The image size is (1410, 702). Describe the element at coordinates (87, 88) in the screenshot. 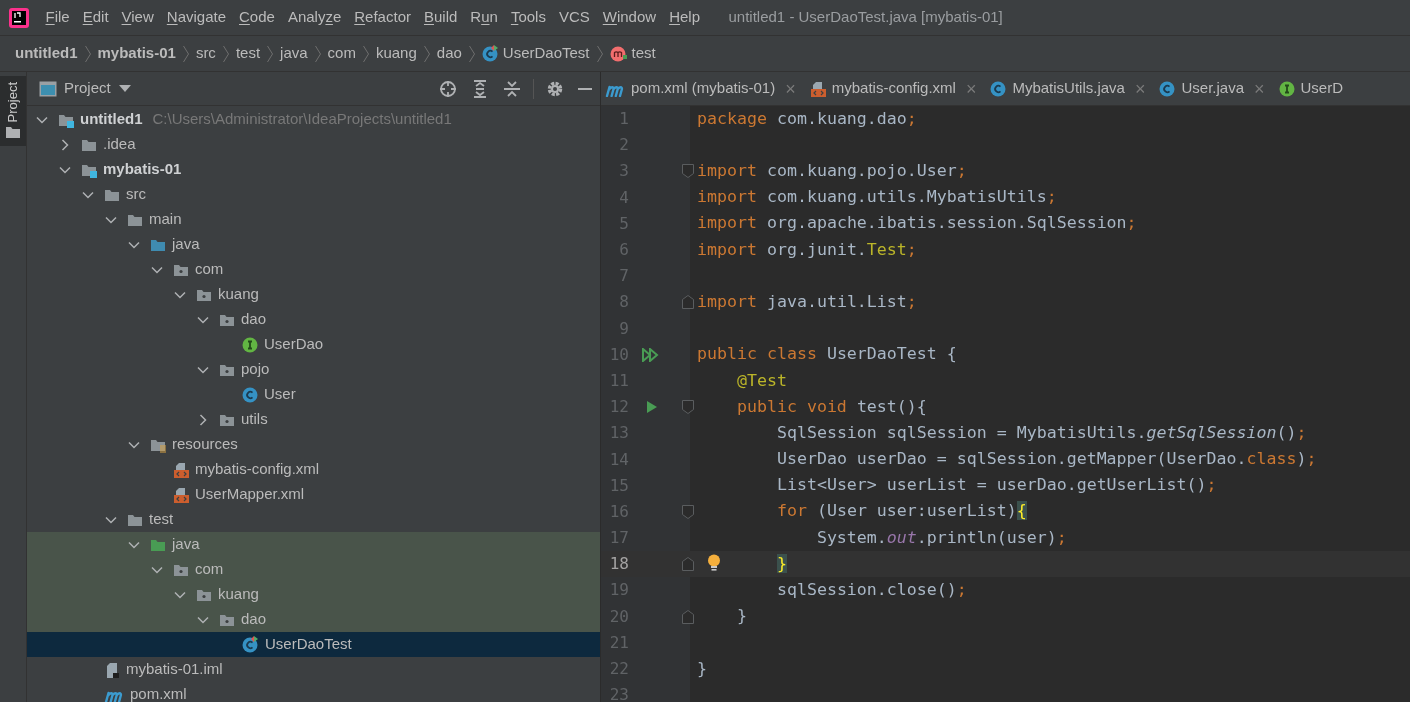

I see `panel-title: Project` at that location.